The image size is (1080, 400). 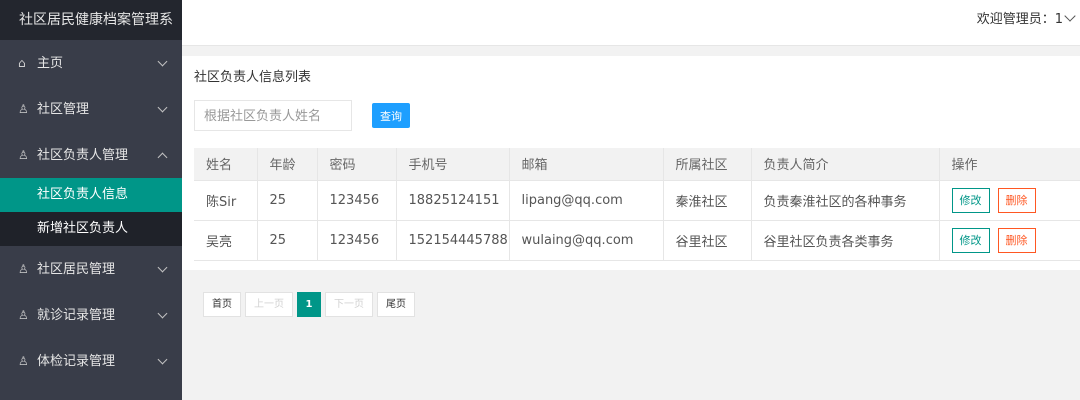 What do you see at coordinates (91, 229) in the screenshot?
I see `submenu-item-add-leader: 新增社区负责人` at bounding box center [91, 229].